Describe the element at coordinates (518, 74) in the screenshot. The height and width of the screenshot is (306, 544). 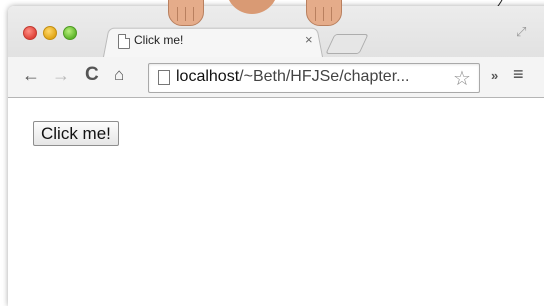
I see `menu-icon: ≡` at that location.